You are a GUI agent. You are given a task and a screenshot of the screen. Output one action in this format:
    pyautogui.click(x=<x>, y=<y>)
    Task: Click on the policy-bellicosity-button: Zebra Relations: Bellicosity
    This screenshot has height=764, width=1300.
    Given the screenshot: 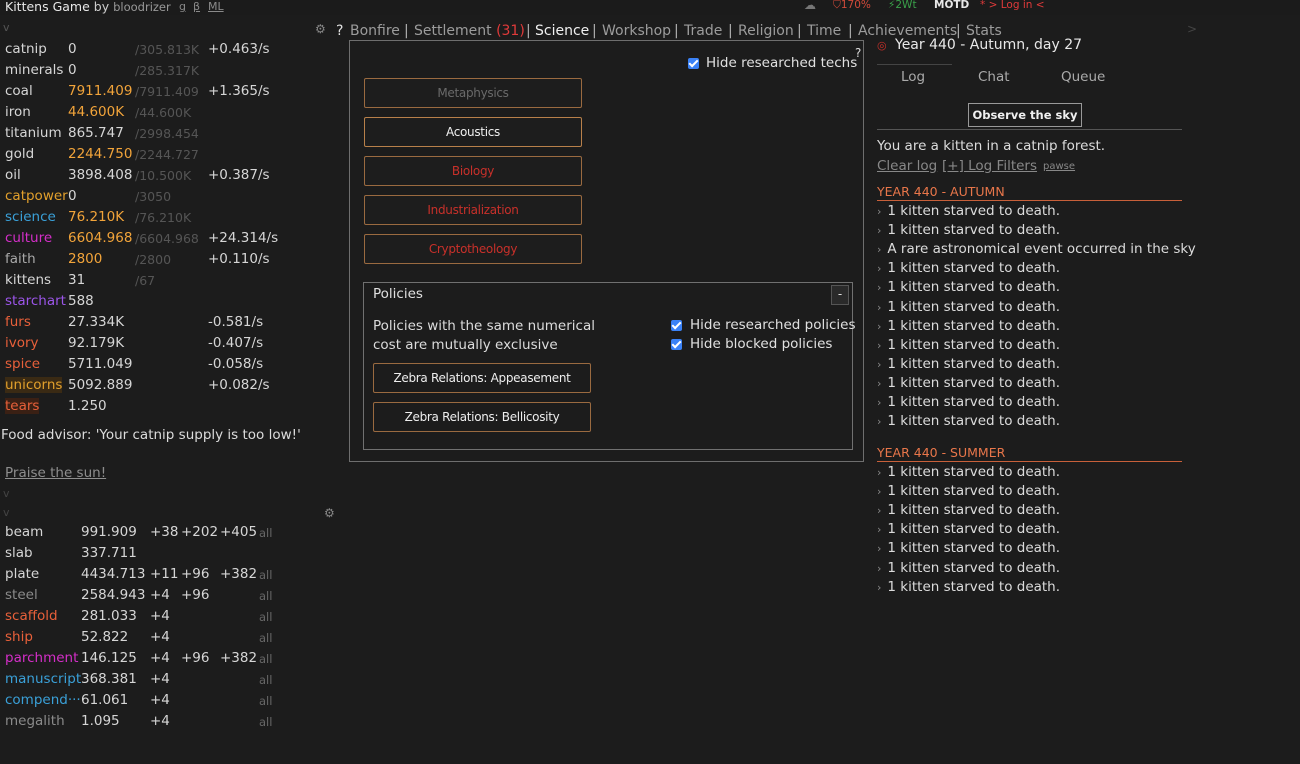 What is the action you would take?
    pyautogui.click(x=482, y=417)
    